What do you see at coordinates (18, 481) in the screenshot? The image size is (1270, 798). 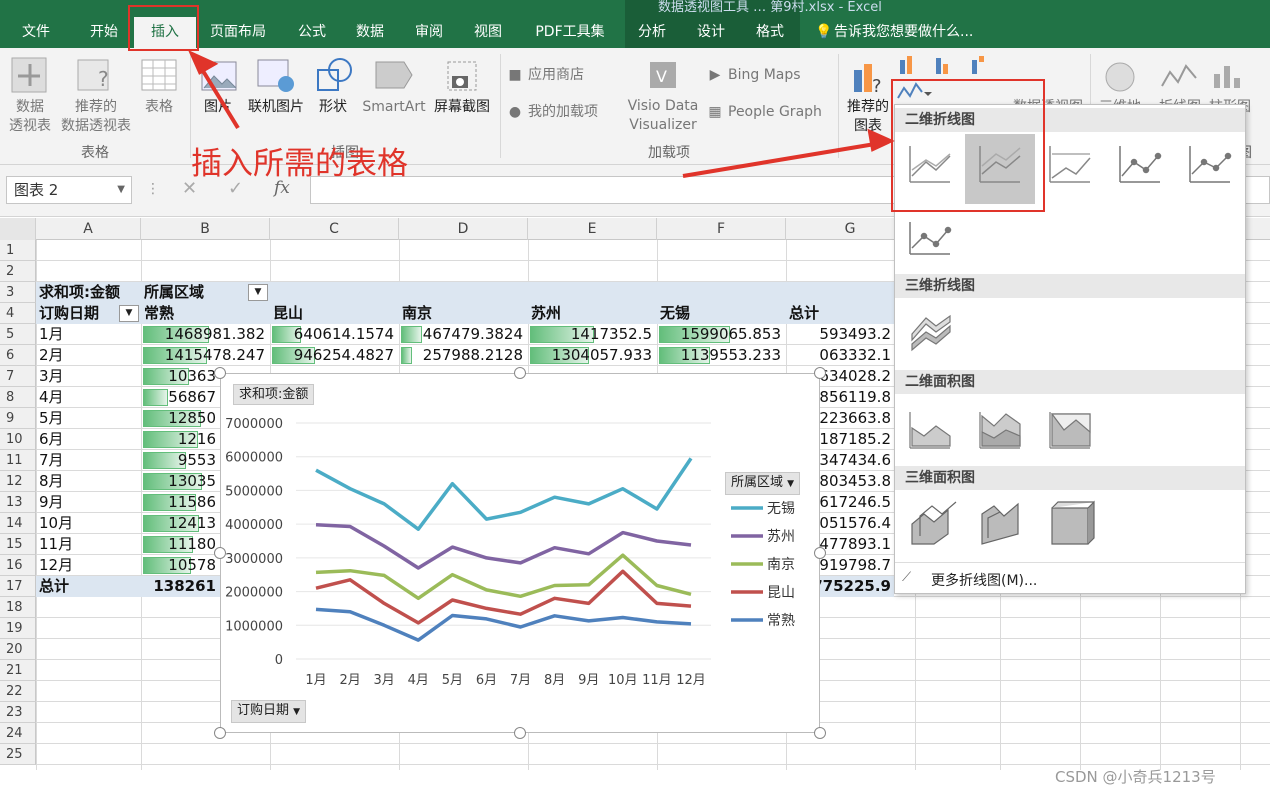 I see `row-header: 12` at bounding box center [18, 481].